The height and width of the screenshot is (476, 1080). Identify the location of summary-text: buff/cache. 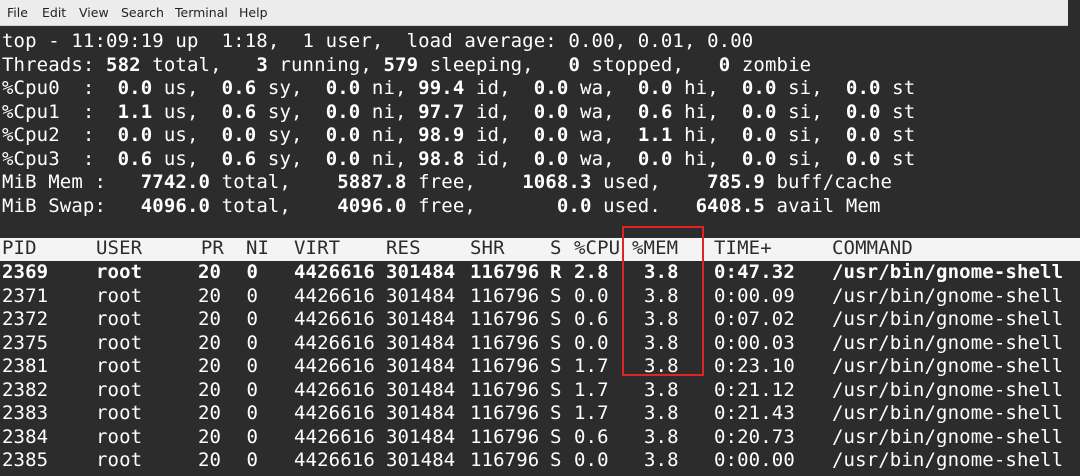
(828, 182).